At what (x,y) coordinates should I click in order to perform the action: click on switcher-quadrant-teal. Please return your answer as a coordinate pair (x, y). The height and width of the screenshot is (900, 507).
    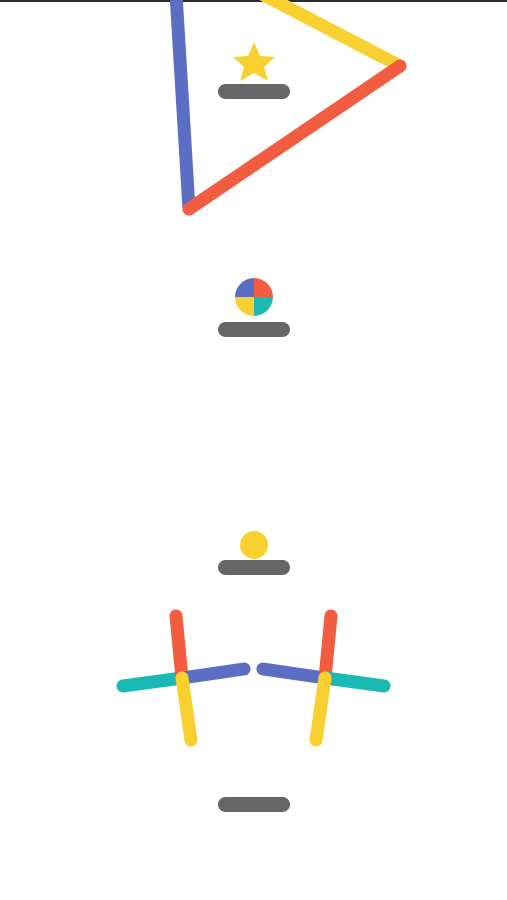
    Looking at the image, I should click on (263, 306).